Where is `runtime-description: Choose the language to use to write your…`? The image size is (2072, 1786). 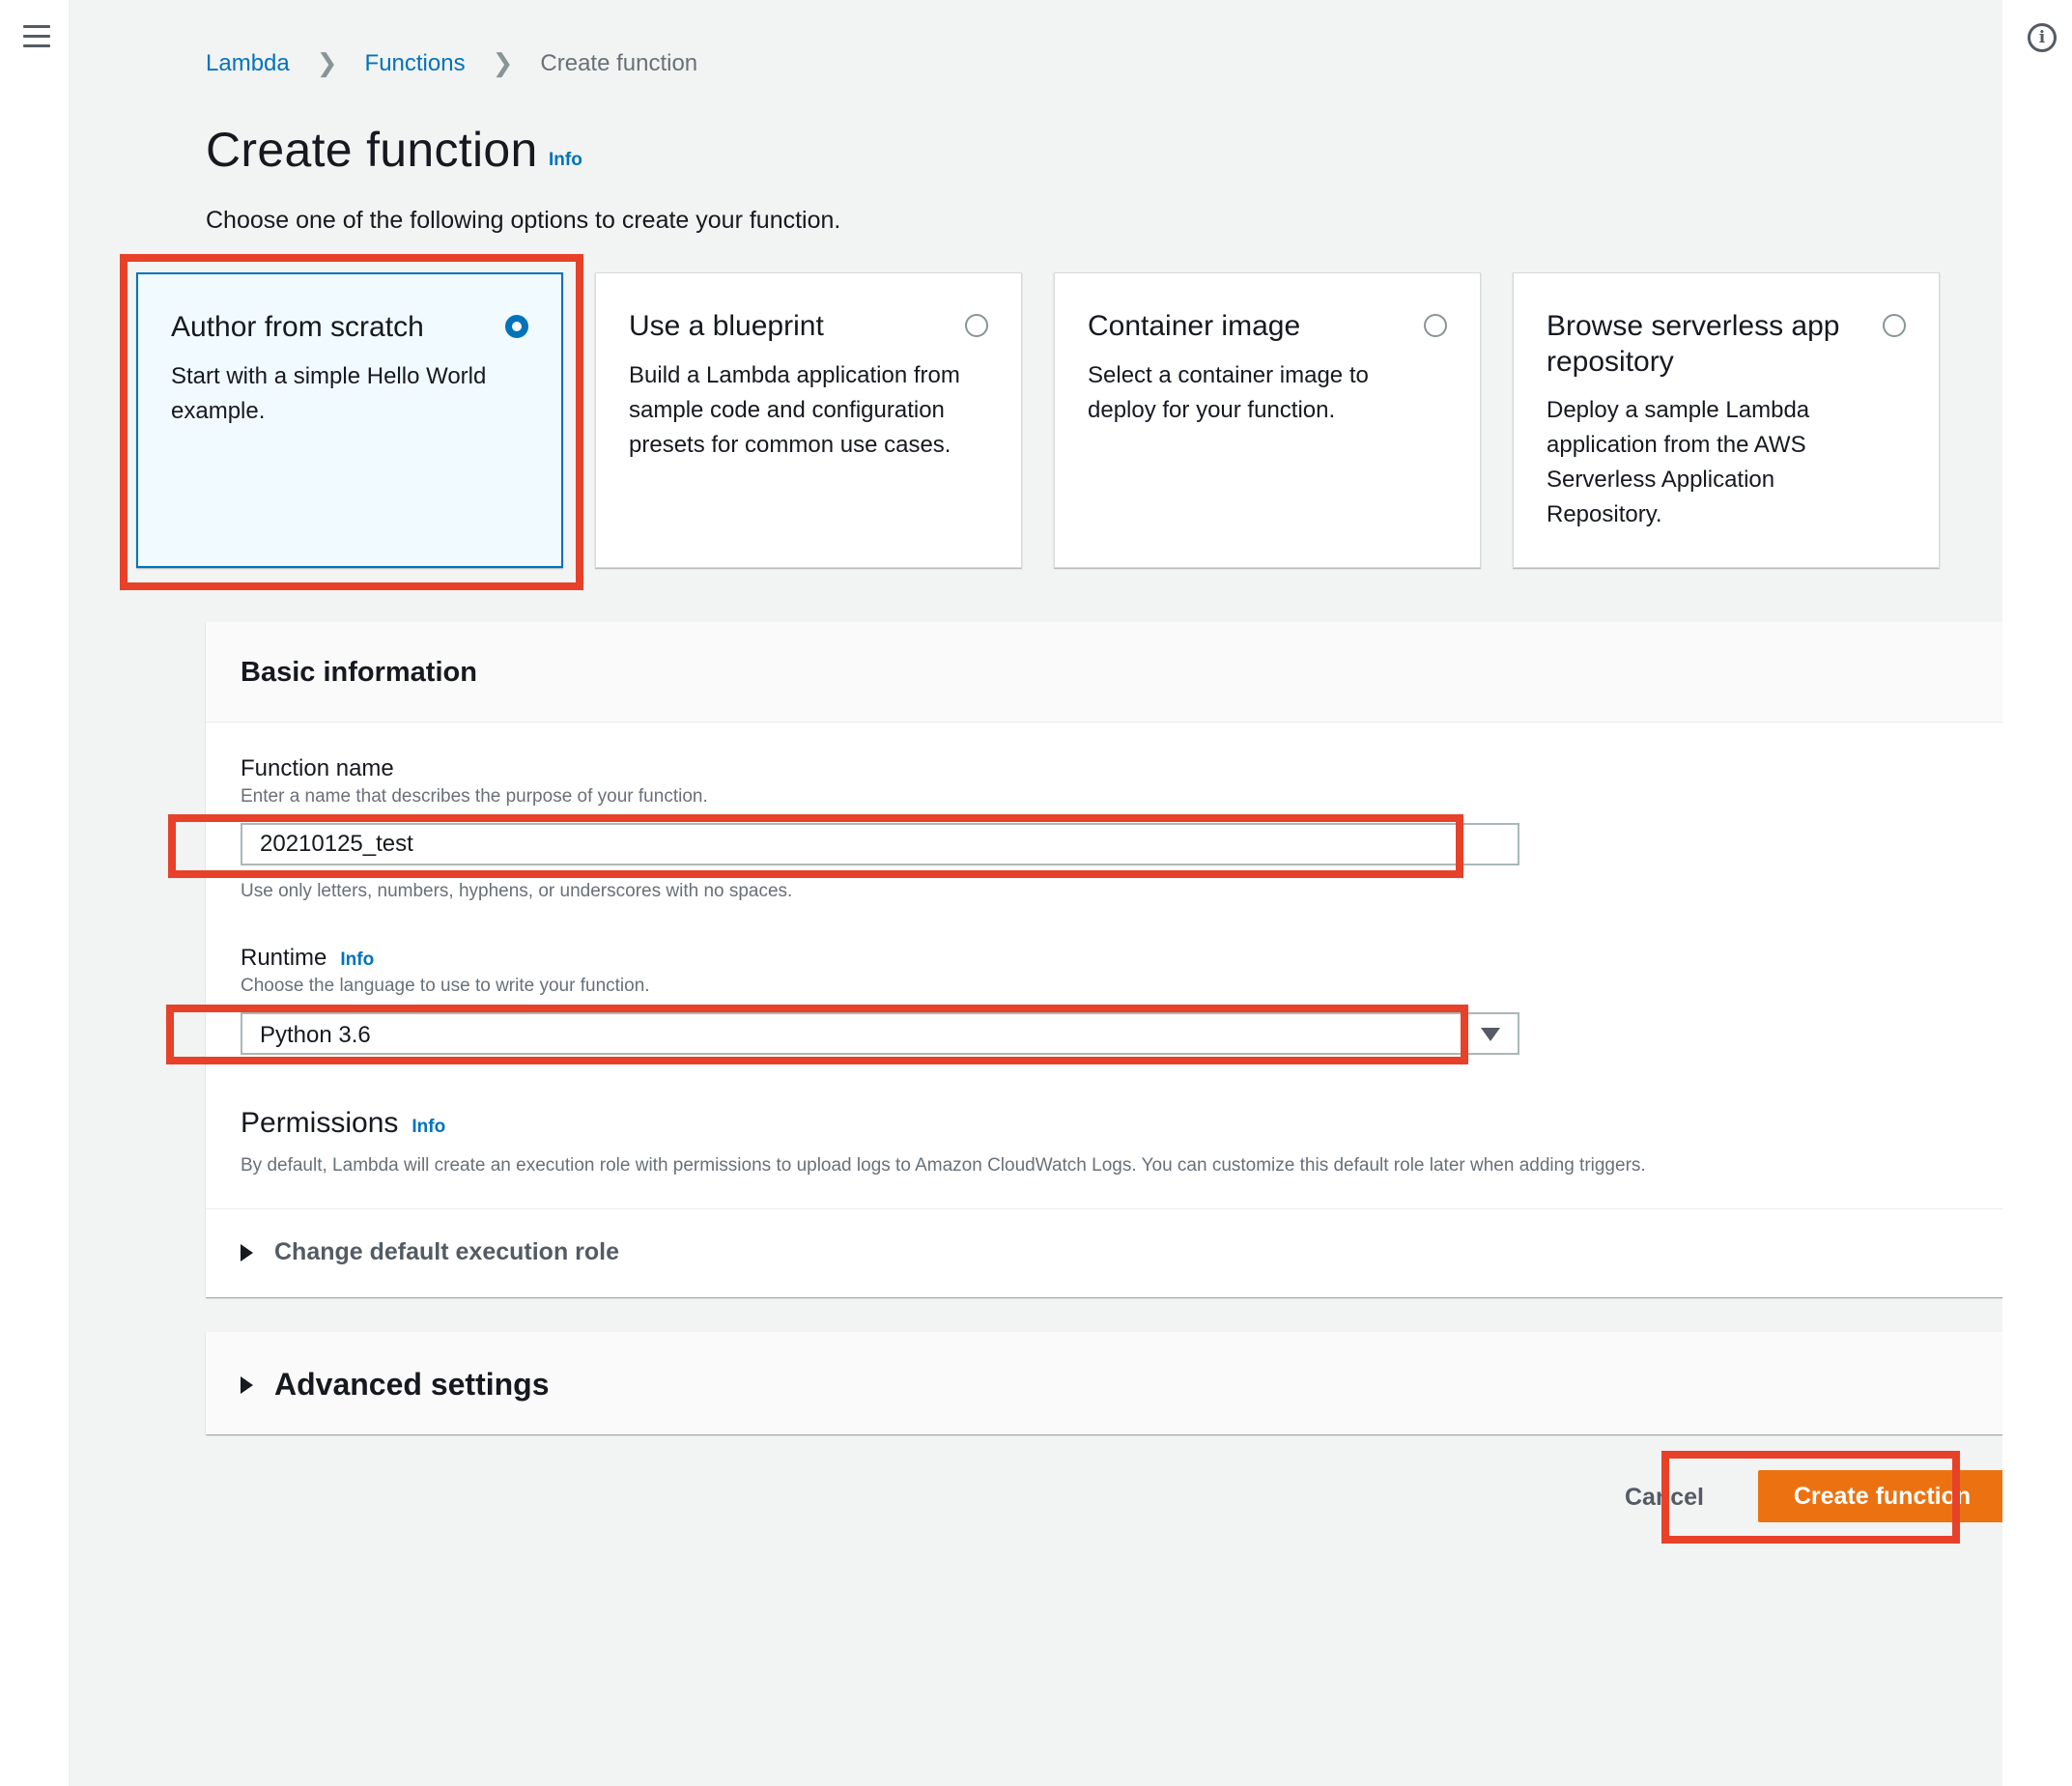 runtime-description: Choose the language to use to write your… is located at coordinates (445, 986).